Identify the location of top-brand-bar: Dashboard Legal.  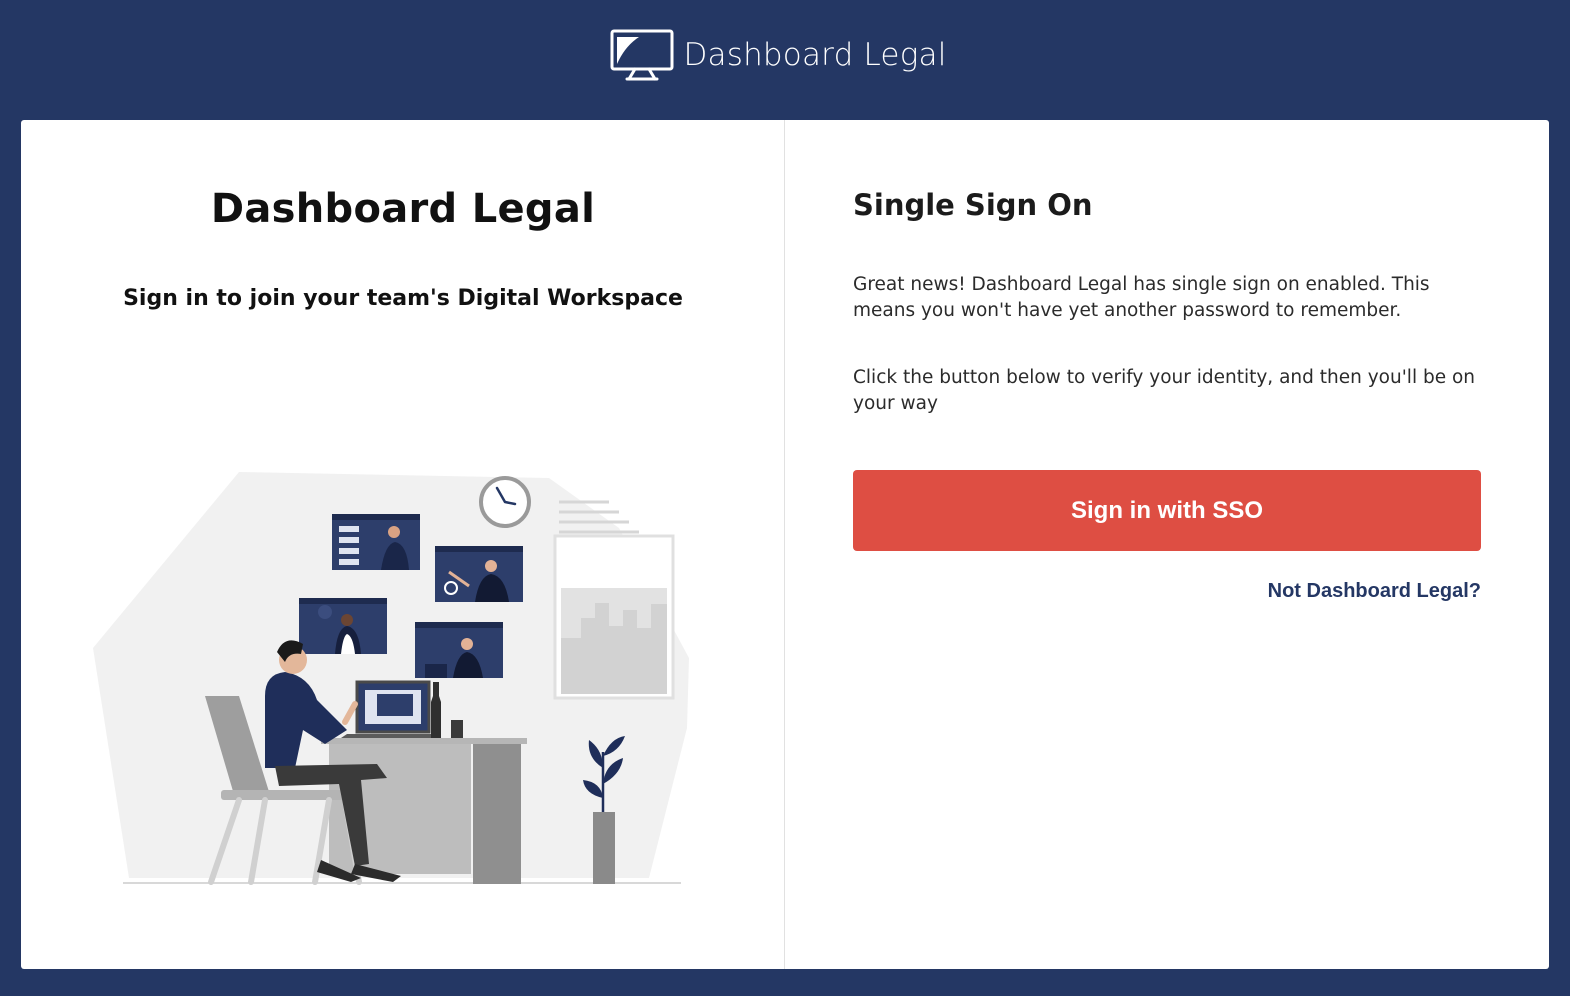
(785, 55).